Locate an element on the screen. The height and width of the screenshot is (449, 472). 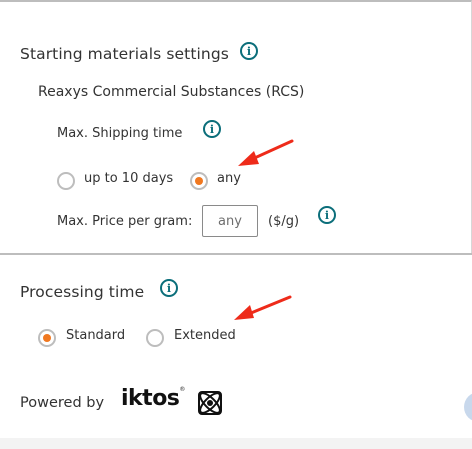
radio-label-any: any is located at coordinates (229, 178).